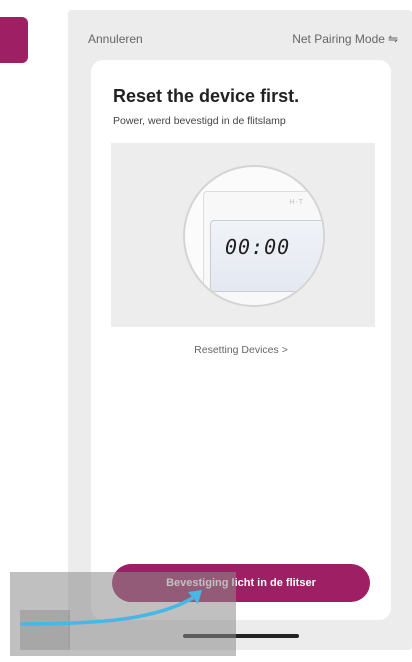  Describe the element at coordinates (258, 247) in the screenshot. I see `display-value: 00:00` at that location.